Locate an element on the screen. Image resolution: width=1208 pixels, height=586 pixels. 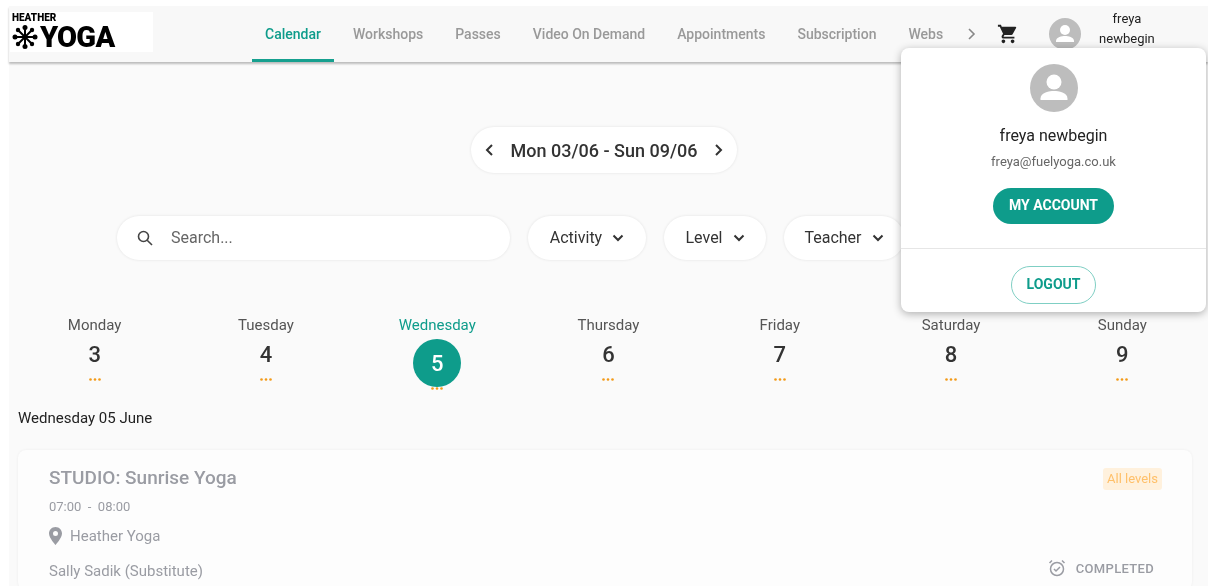
avatar-icon is located at coordinates (1053, 88).